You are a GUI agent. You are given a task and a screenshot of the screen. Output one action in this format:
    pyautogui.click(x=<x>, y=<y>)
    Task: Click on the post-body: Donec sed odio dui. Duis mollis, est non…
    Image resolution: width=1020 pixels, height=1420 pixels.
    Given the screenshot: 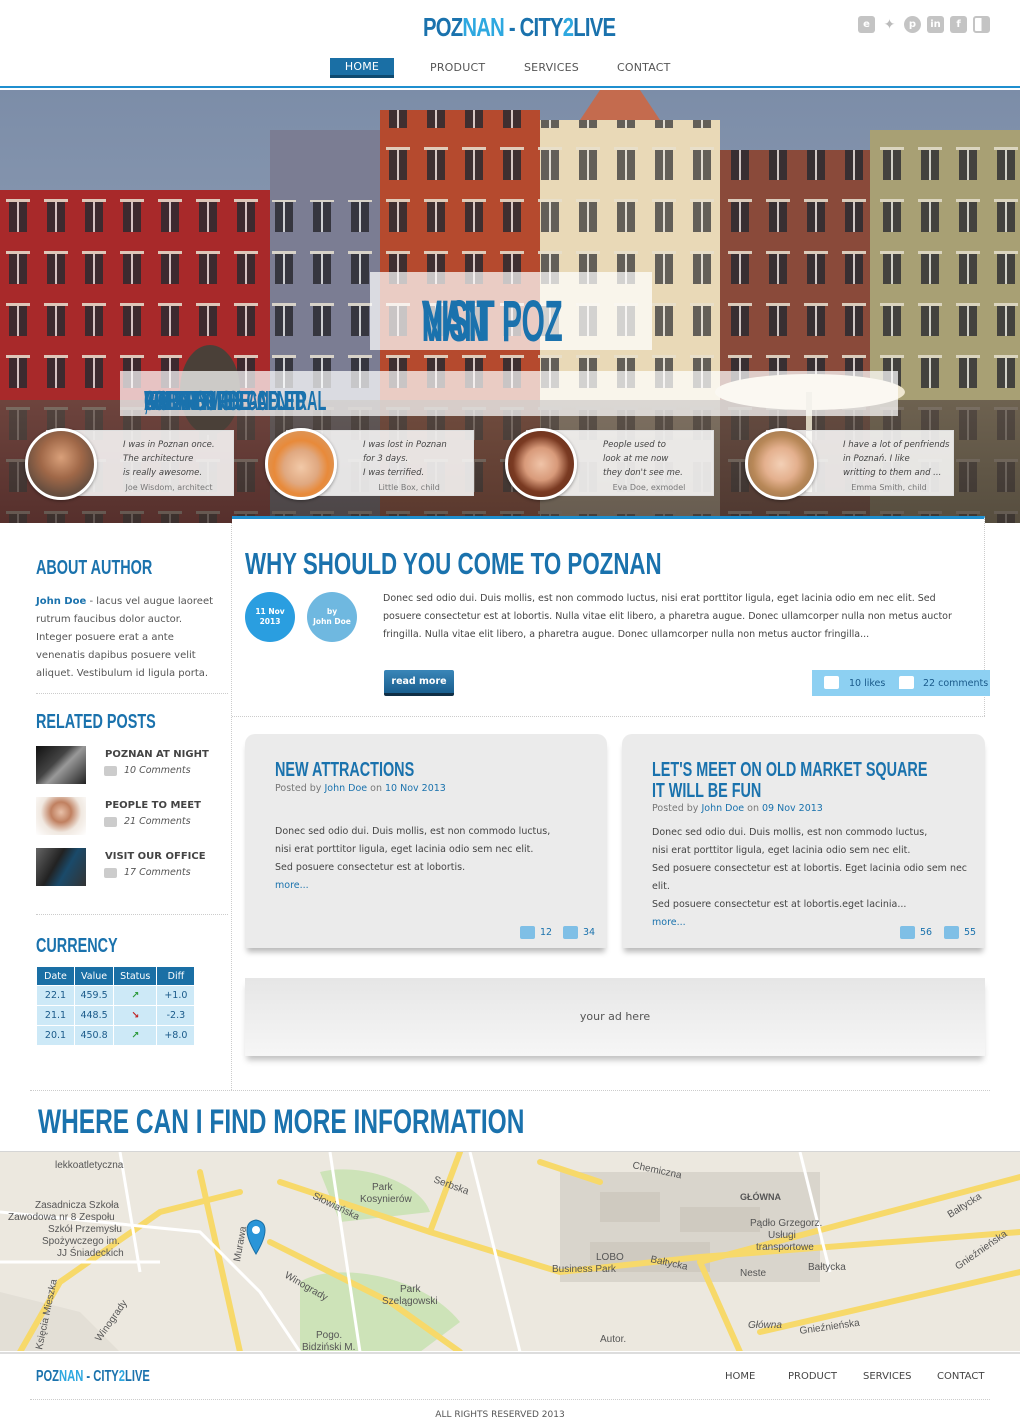 What is the action you would take?
    pyautogui.click(x=817, y=878)
    